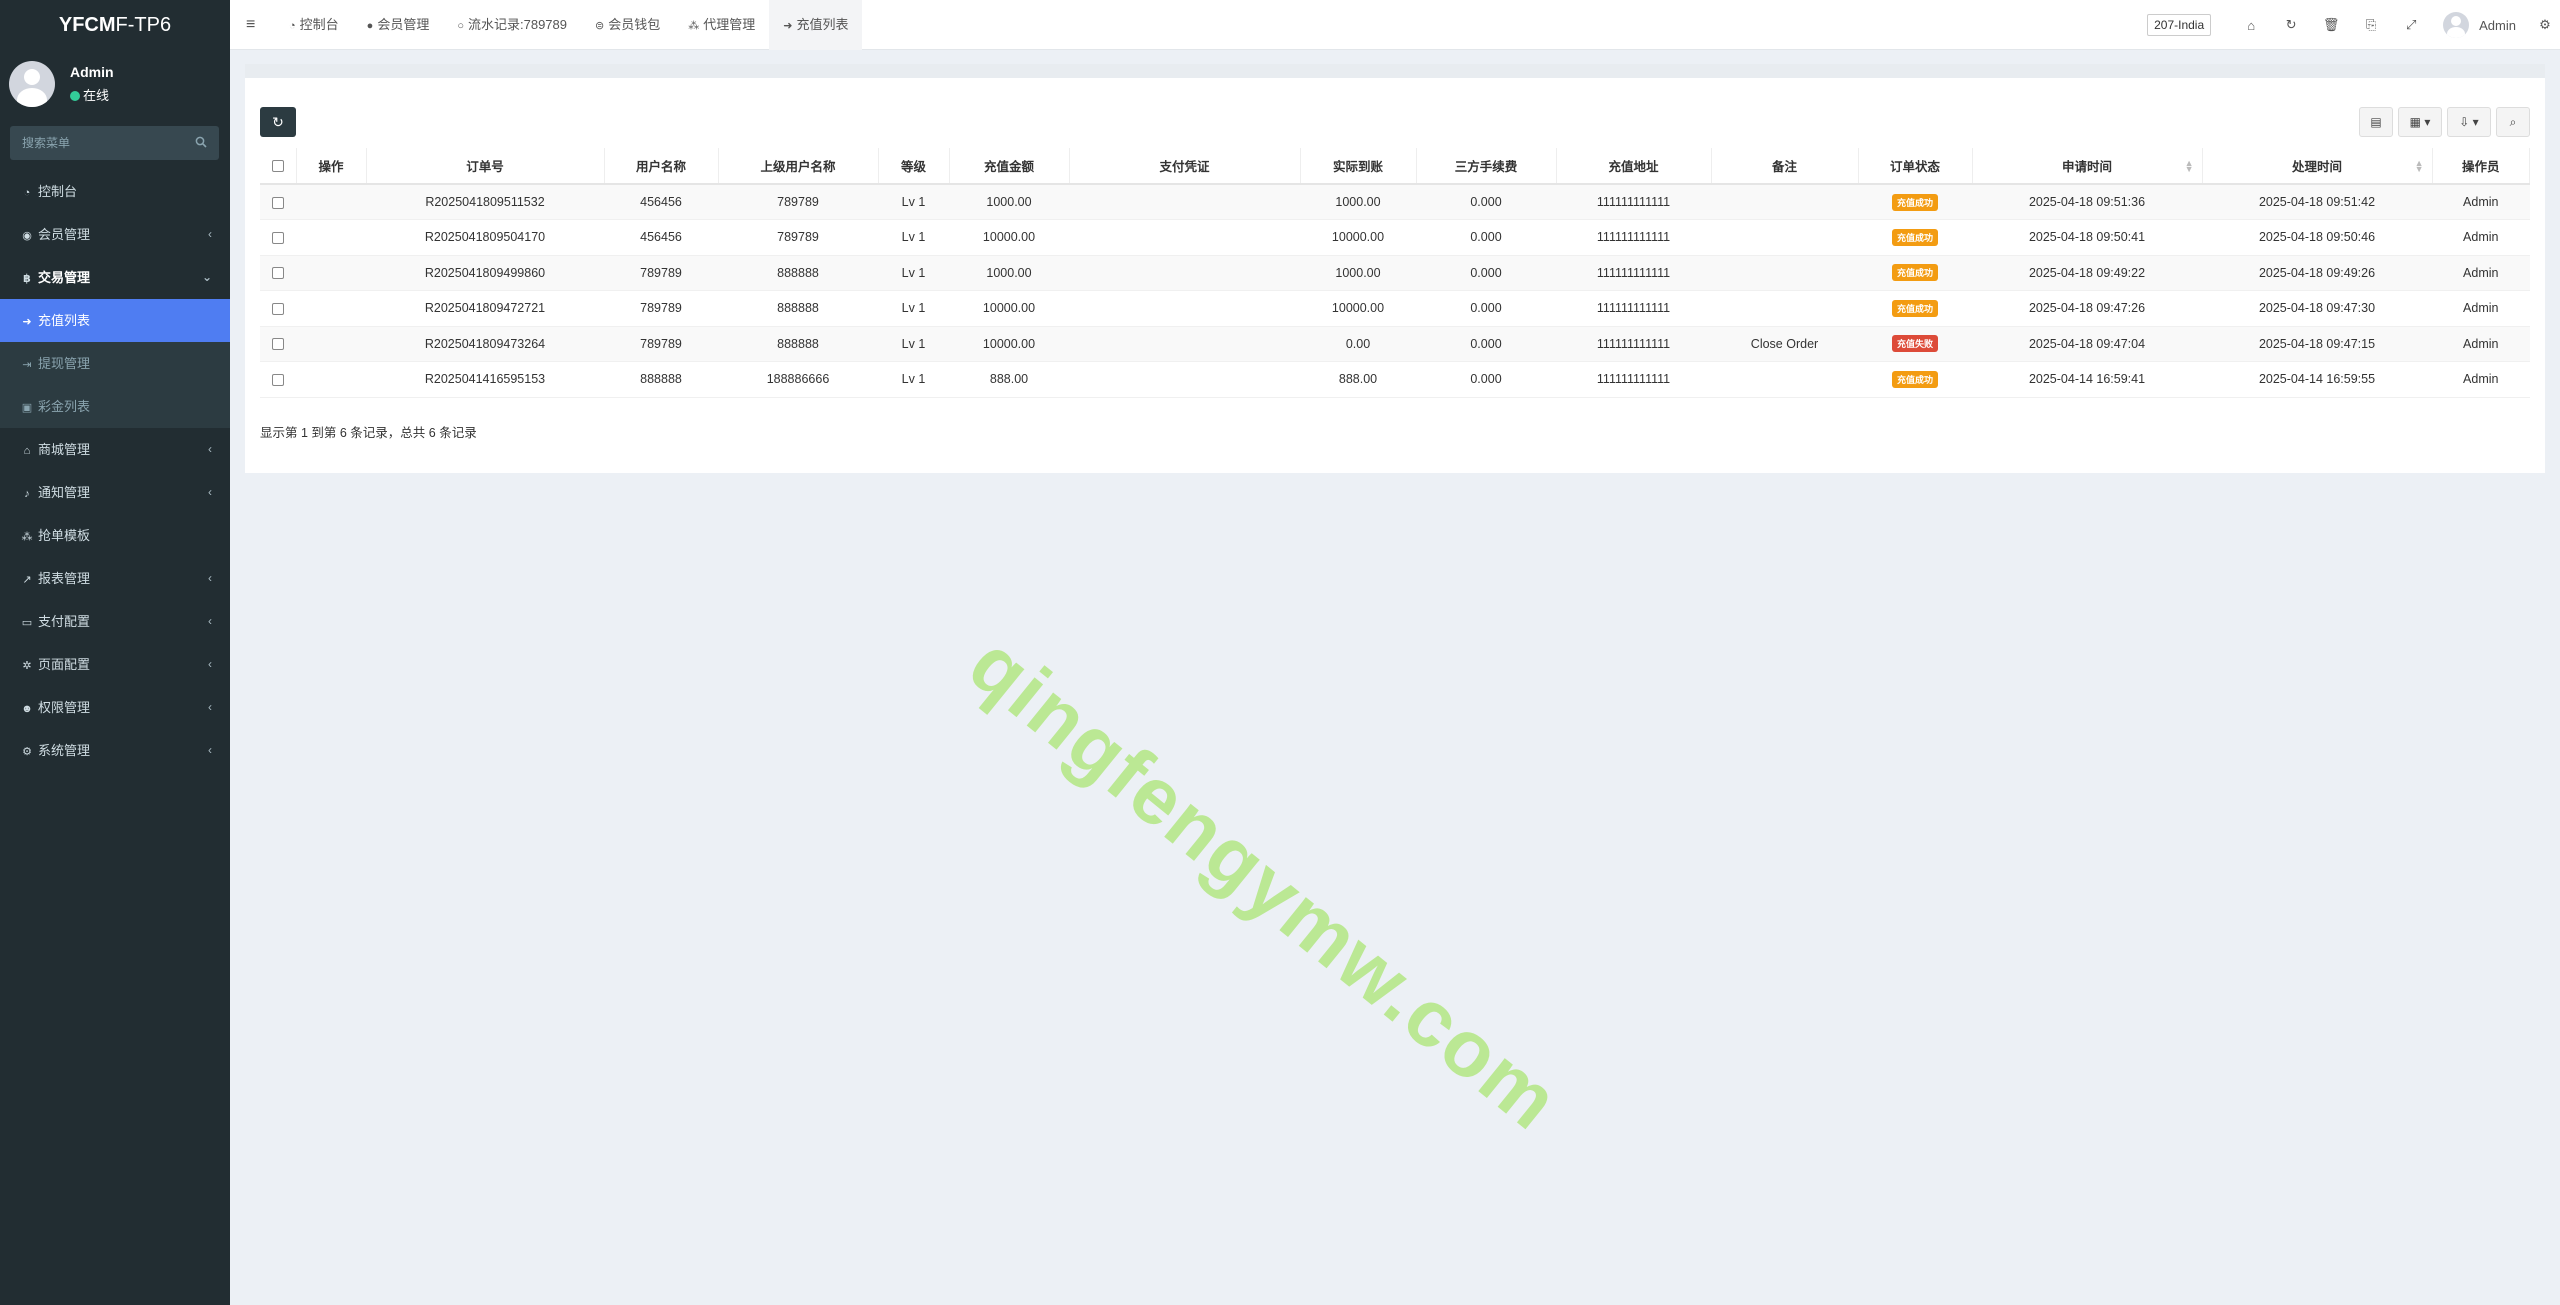  Describe the element at coordinates (798, 202) in the screenshot. I see `cell-parent: 789789` at that location.